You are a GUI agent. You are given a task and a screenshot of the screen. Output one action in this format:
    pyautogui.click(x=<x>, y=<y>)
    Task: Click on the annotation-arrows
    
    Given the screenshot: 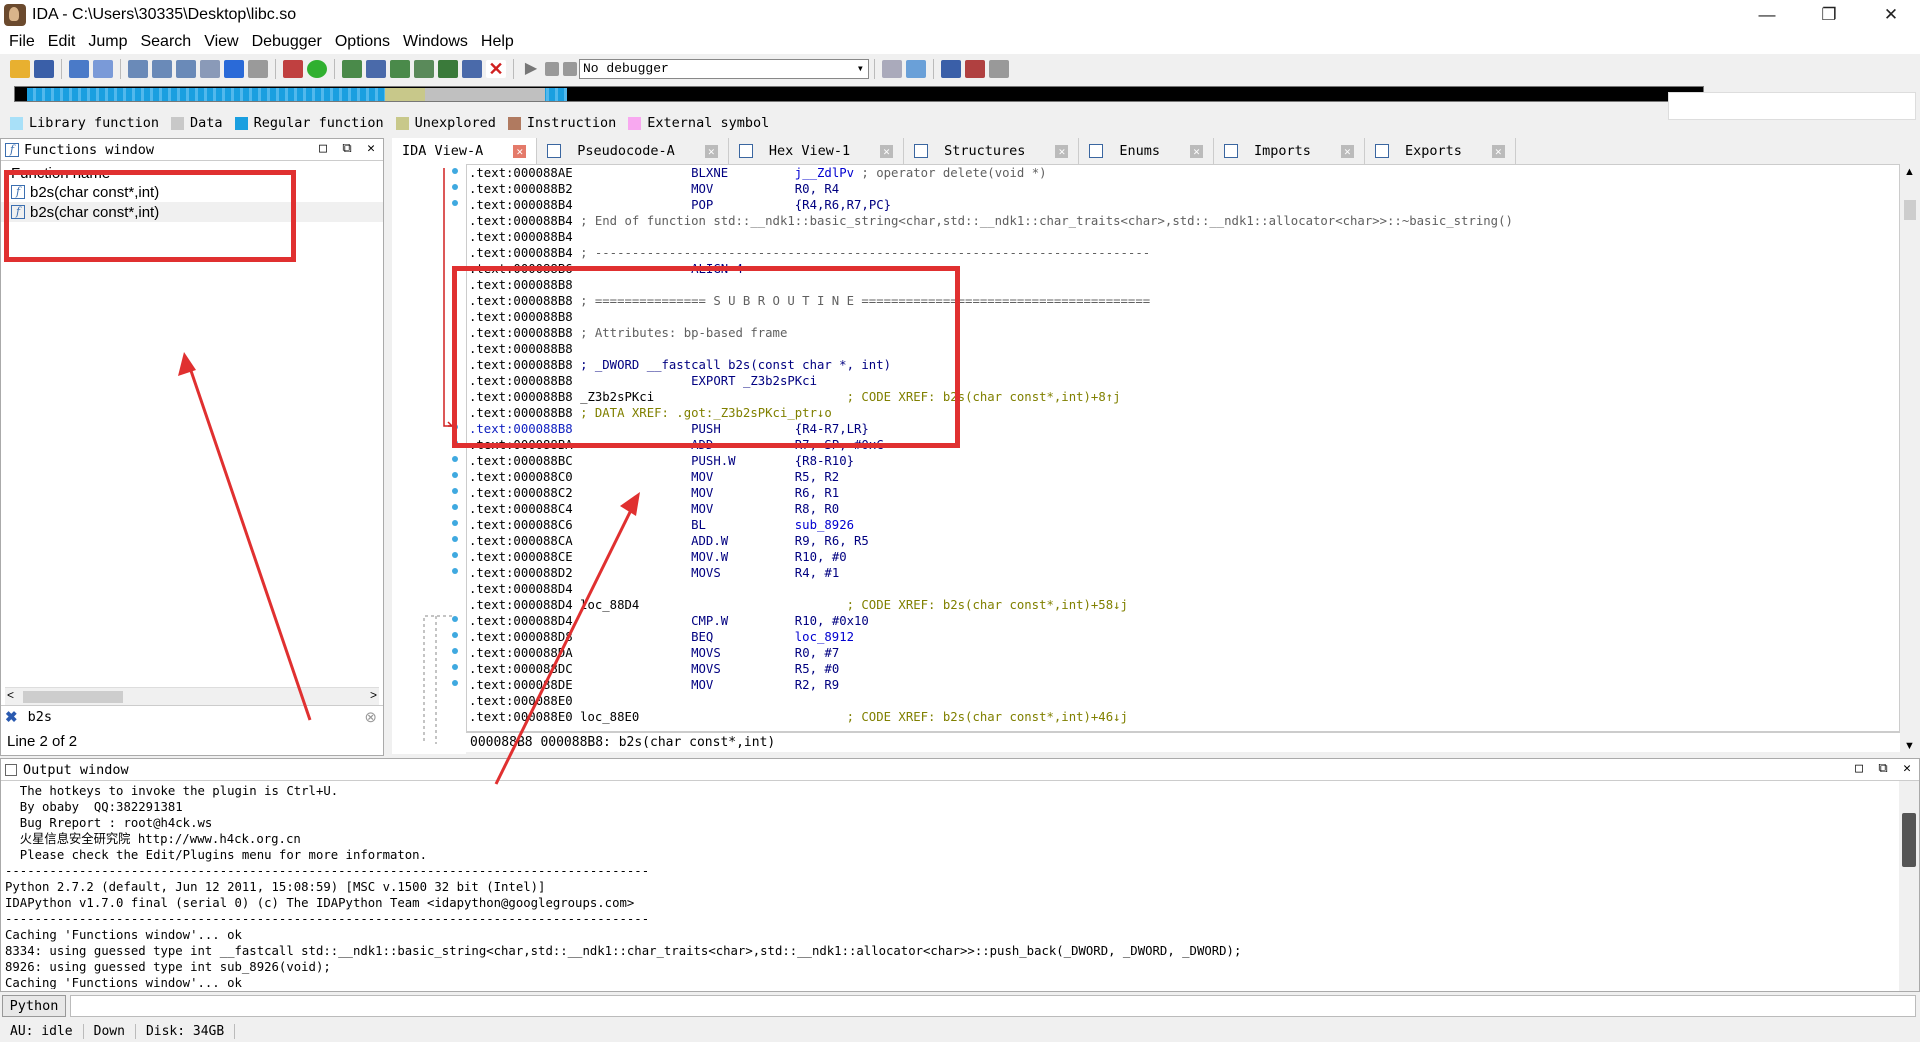 What is the action you would take?
    pyautogui.click(x=409, y=568)
    